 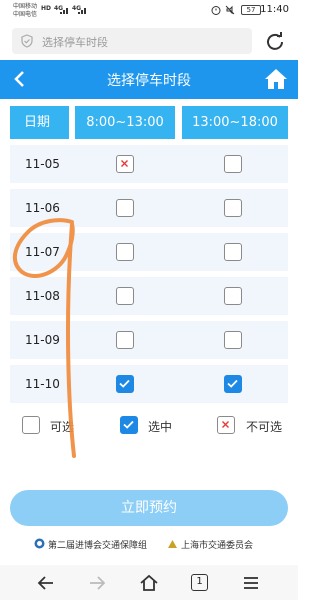 What do you see at coordinates (149, 11) in the screenshot?
I see `status-bar: 中国移动 中国电信 HD 4G 4G 57 11:40` at bounding box center [149, 11].